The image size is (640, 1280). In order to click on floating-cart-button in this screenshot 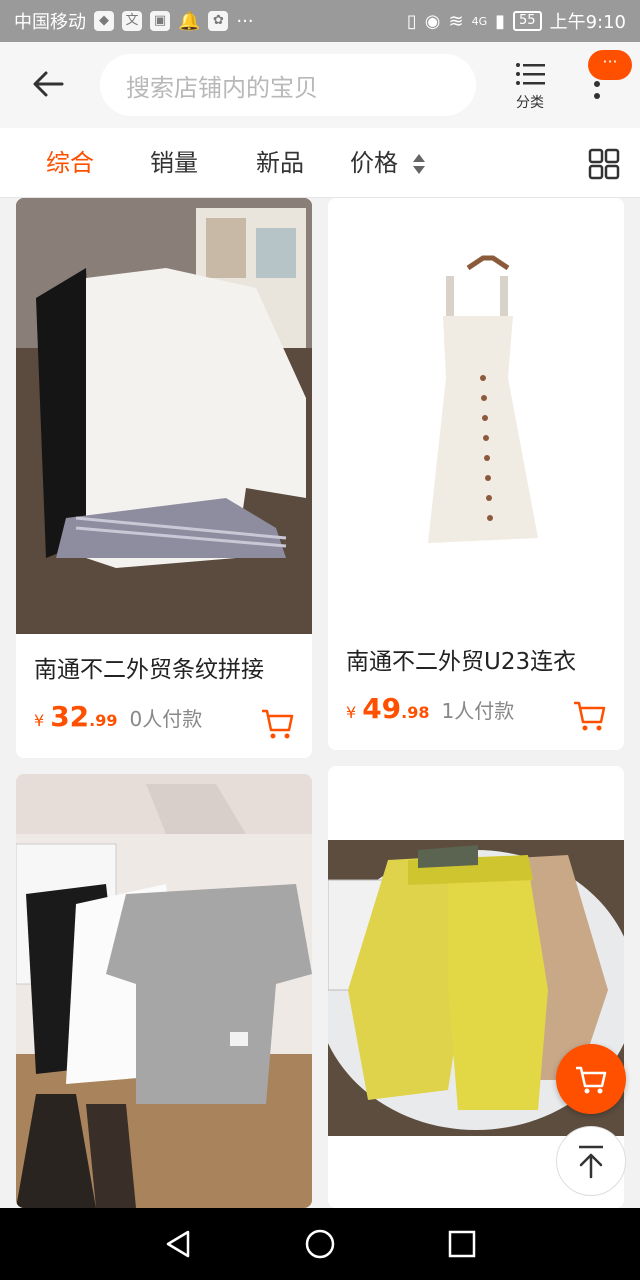, I will do `click(591, 1079)`.